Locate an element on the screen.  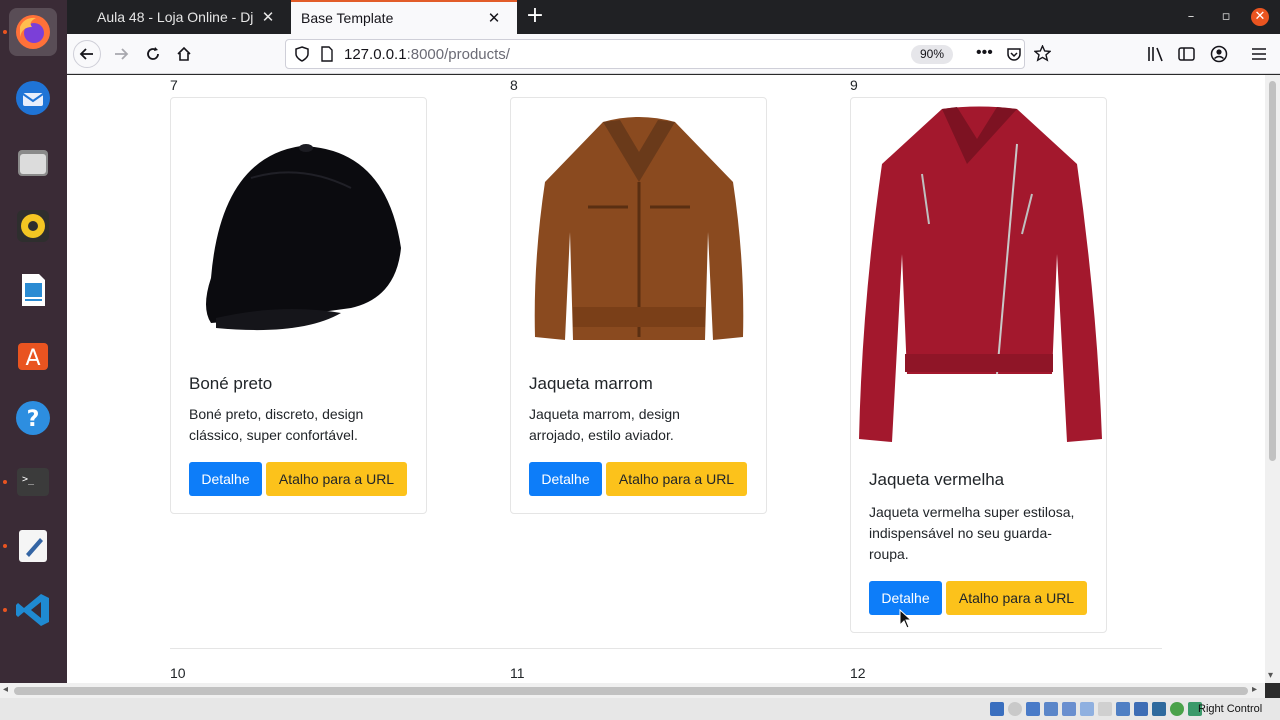
tab-base-template: Base Template ✕ is located at coordinates (404, 17).